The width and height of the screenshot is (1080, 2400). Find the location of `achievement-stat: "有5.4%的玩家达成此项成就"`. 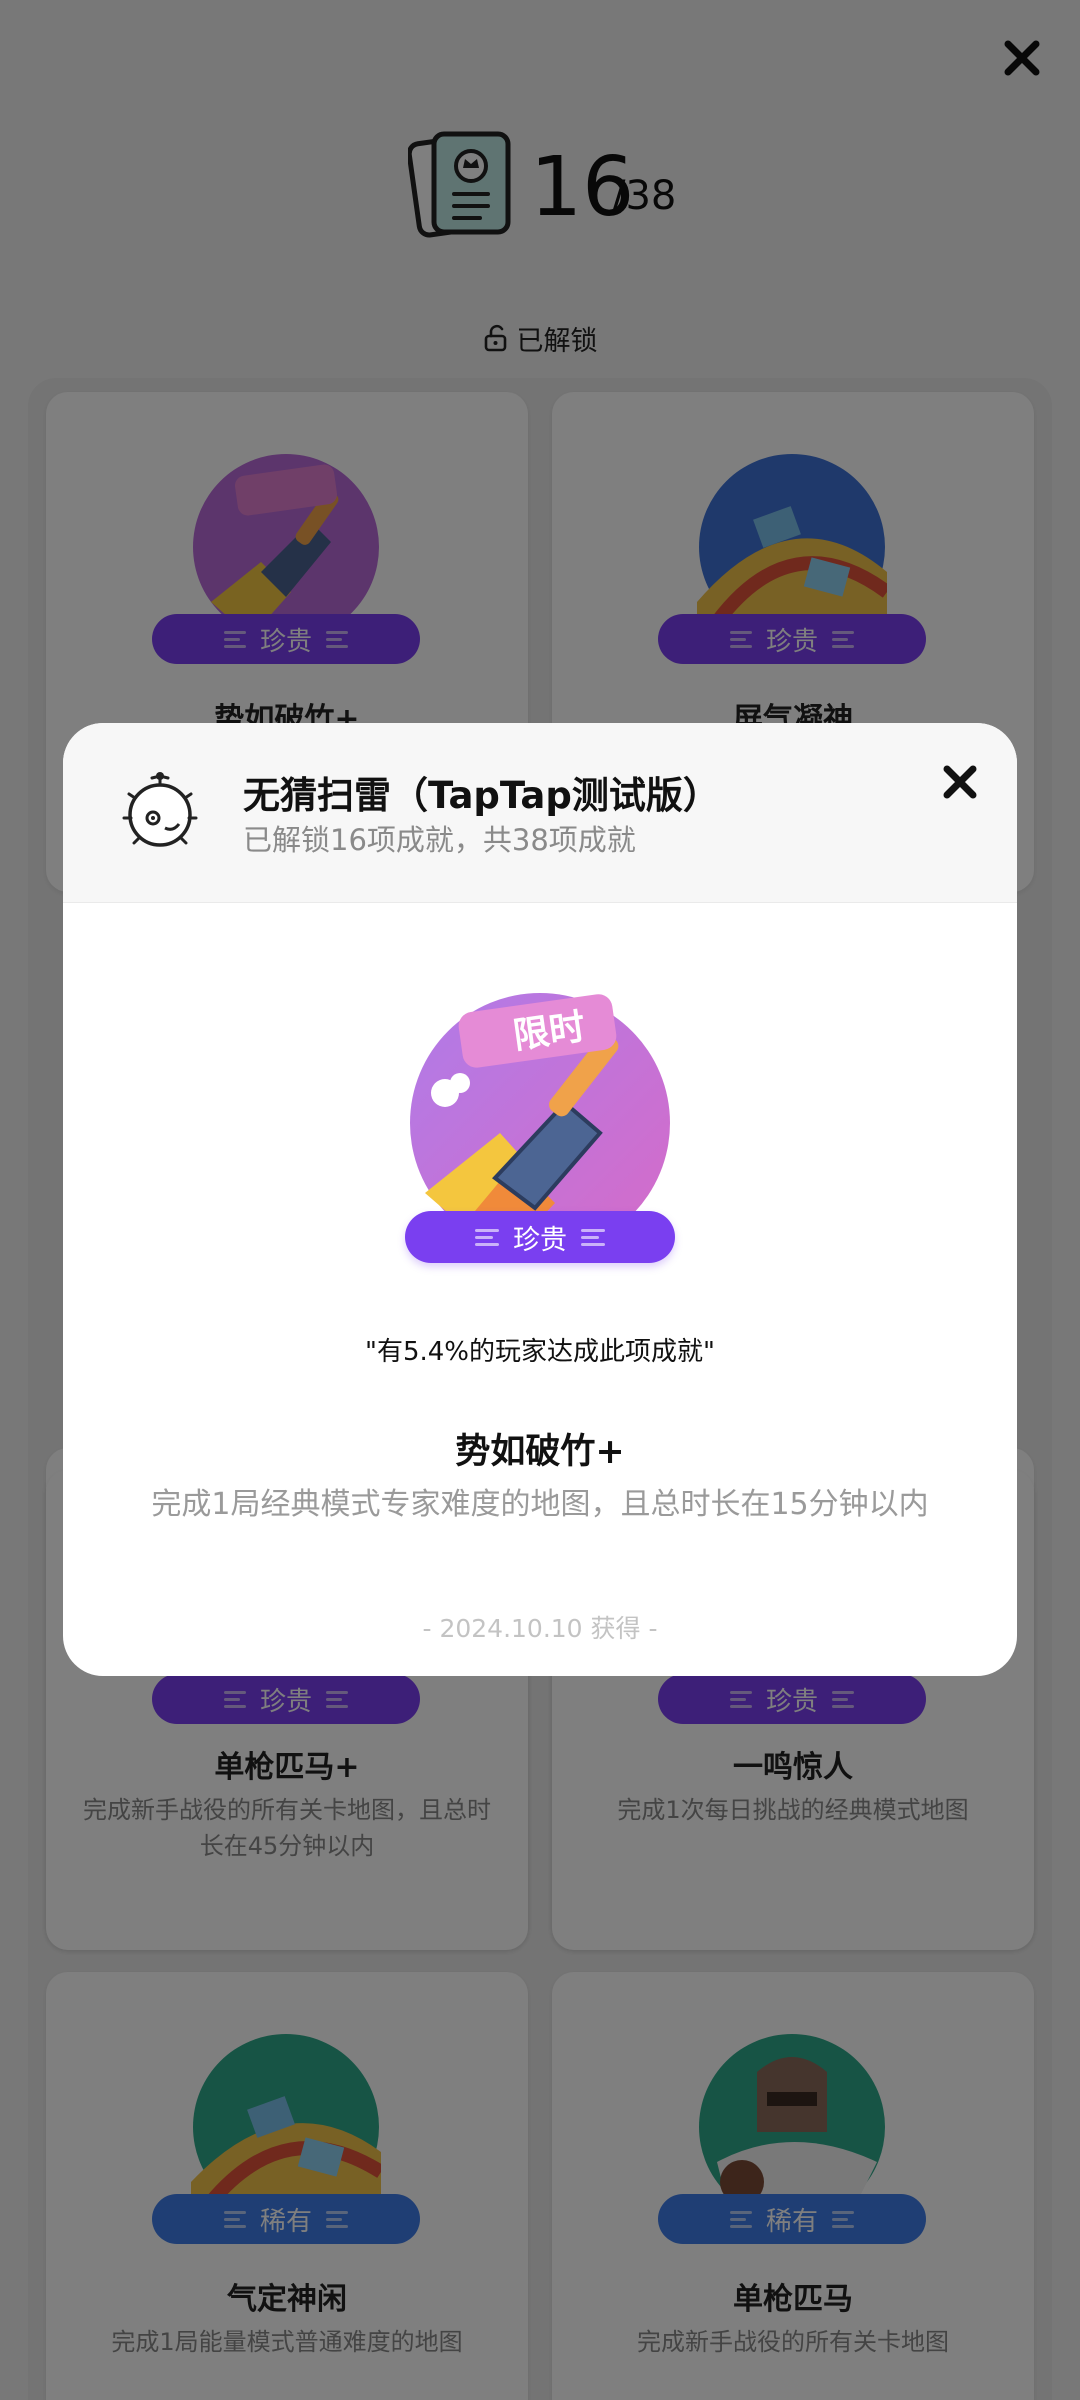

achievement-stat: "有5.4%的玩家达成此项成就" is located at coordinates (540, 1352).